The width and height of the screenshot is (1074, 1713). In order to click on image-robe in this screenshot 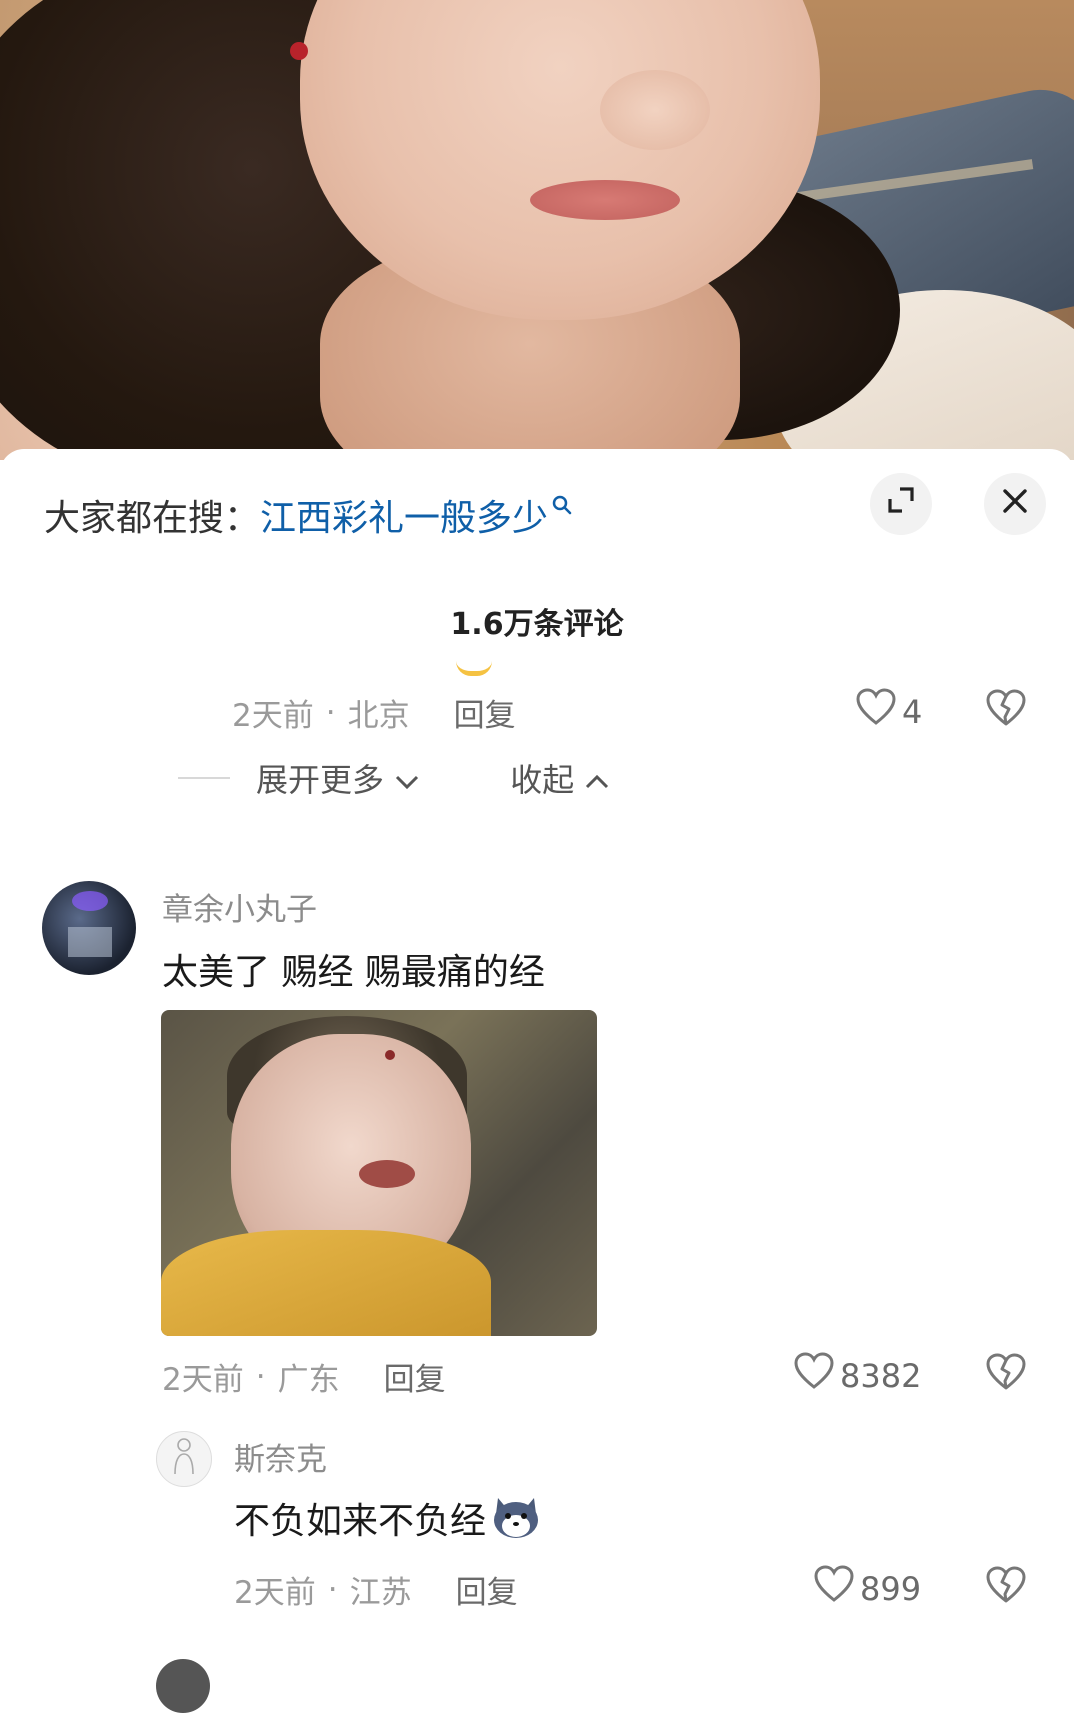, I will do `click(326, 1283)`.